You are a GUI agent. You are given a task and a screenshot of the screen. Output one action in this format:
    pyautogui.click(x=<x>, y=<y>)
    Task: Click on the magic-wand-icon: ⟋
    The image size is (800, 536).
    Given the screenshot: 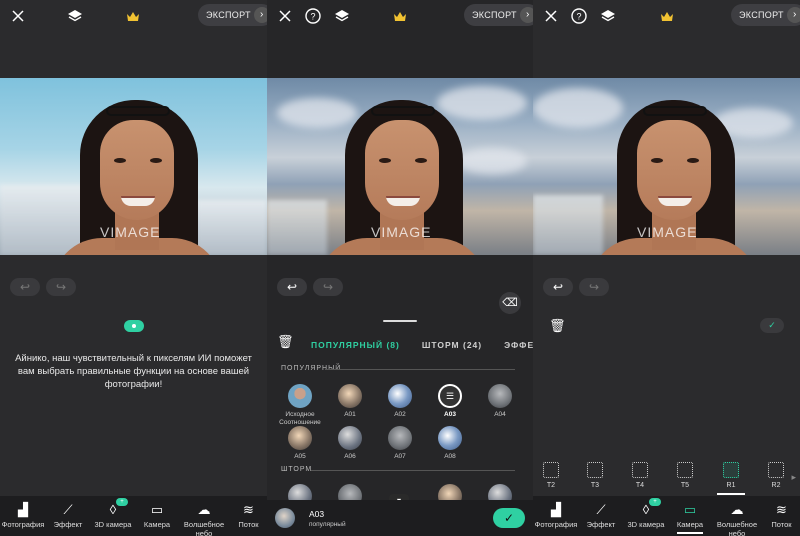 What is the action you would take?
    pyautogui.click(x=601, y=509)
    